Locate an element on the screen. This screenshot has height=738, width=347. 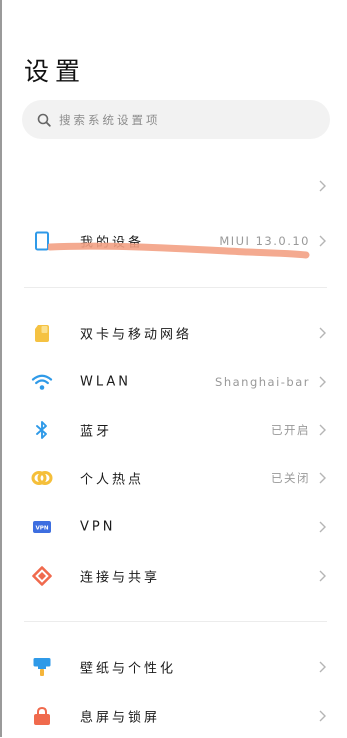
sim-mobile-network-row: 双卡与移动网络 is located at coordinates (173, 333).